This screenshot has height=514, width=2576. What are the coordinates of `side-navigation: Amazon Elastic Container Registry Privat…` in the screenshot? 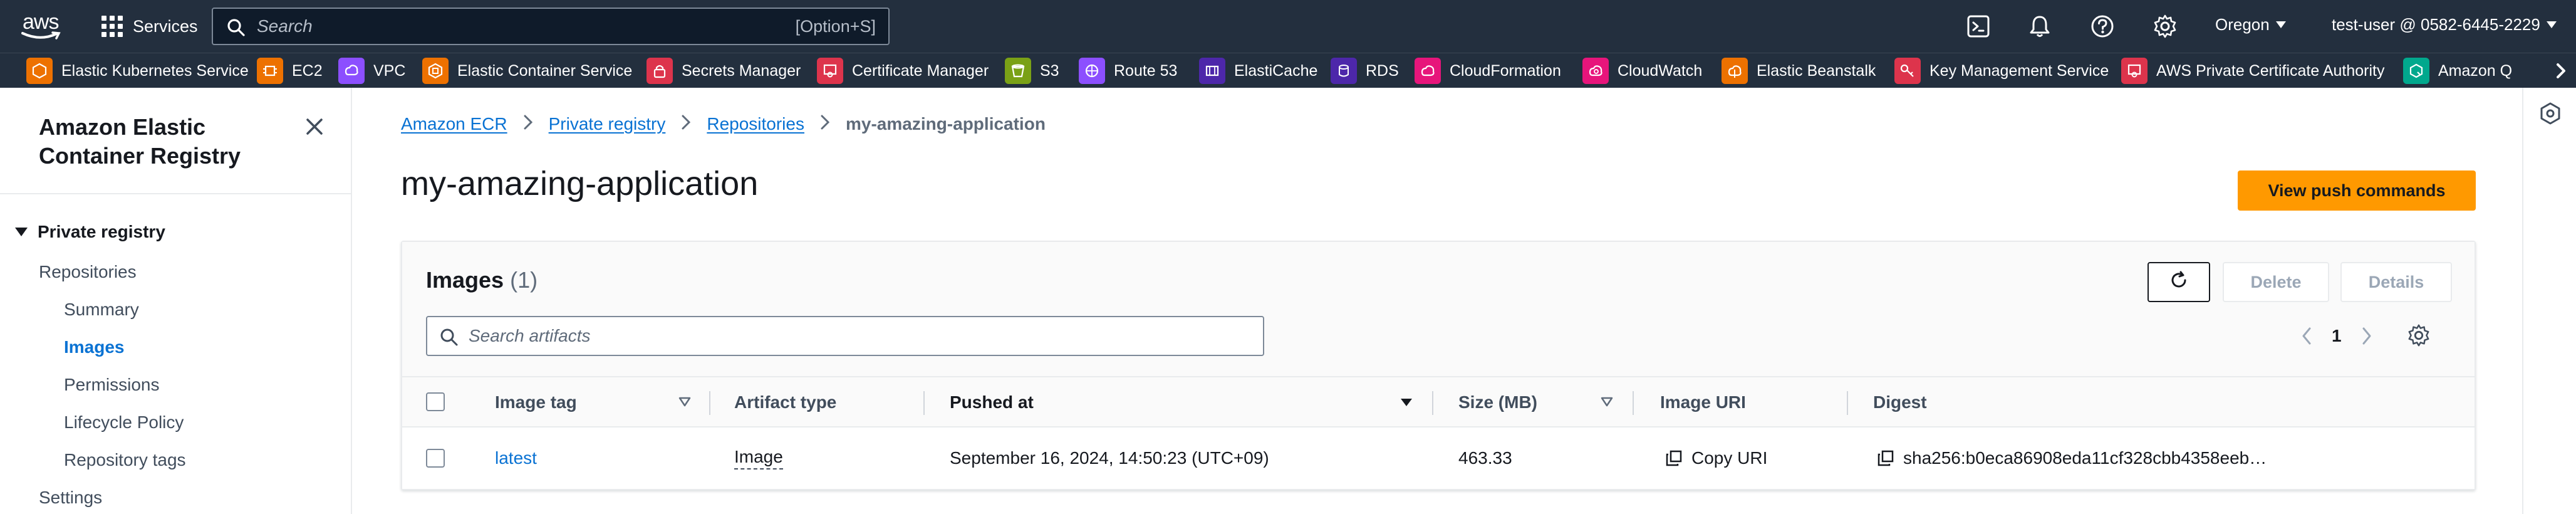 It's located at (176, 301).